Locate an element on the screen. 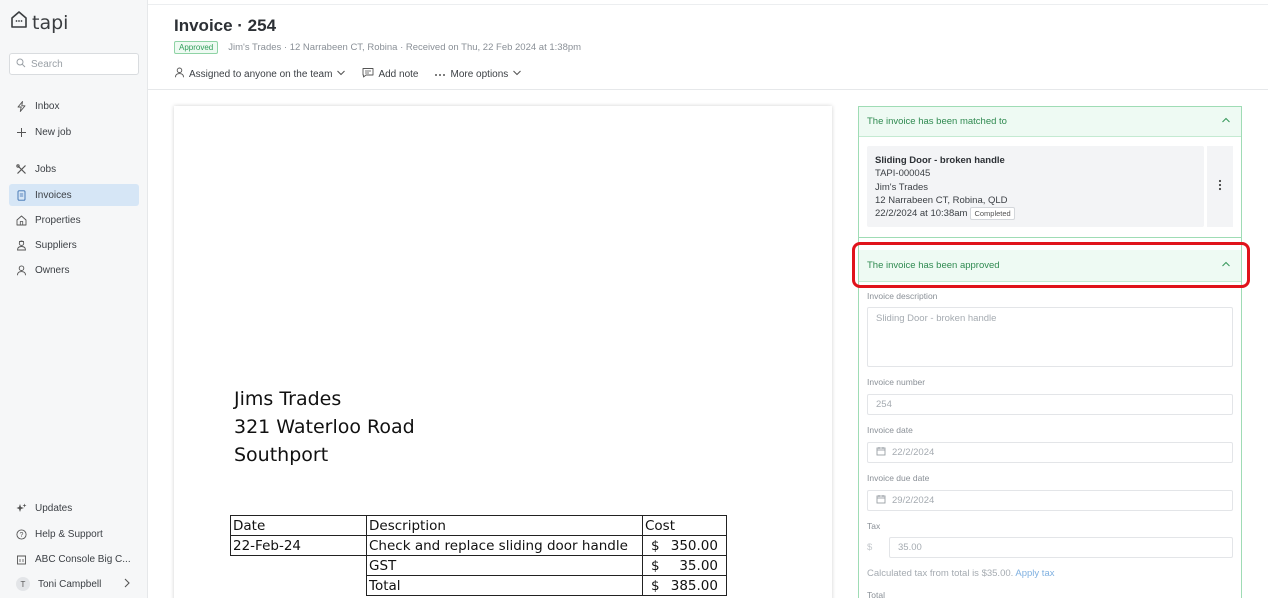  assign-dropdown: Assigned to anyone on the team is located at coordinates (260, 74).